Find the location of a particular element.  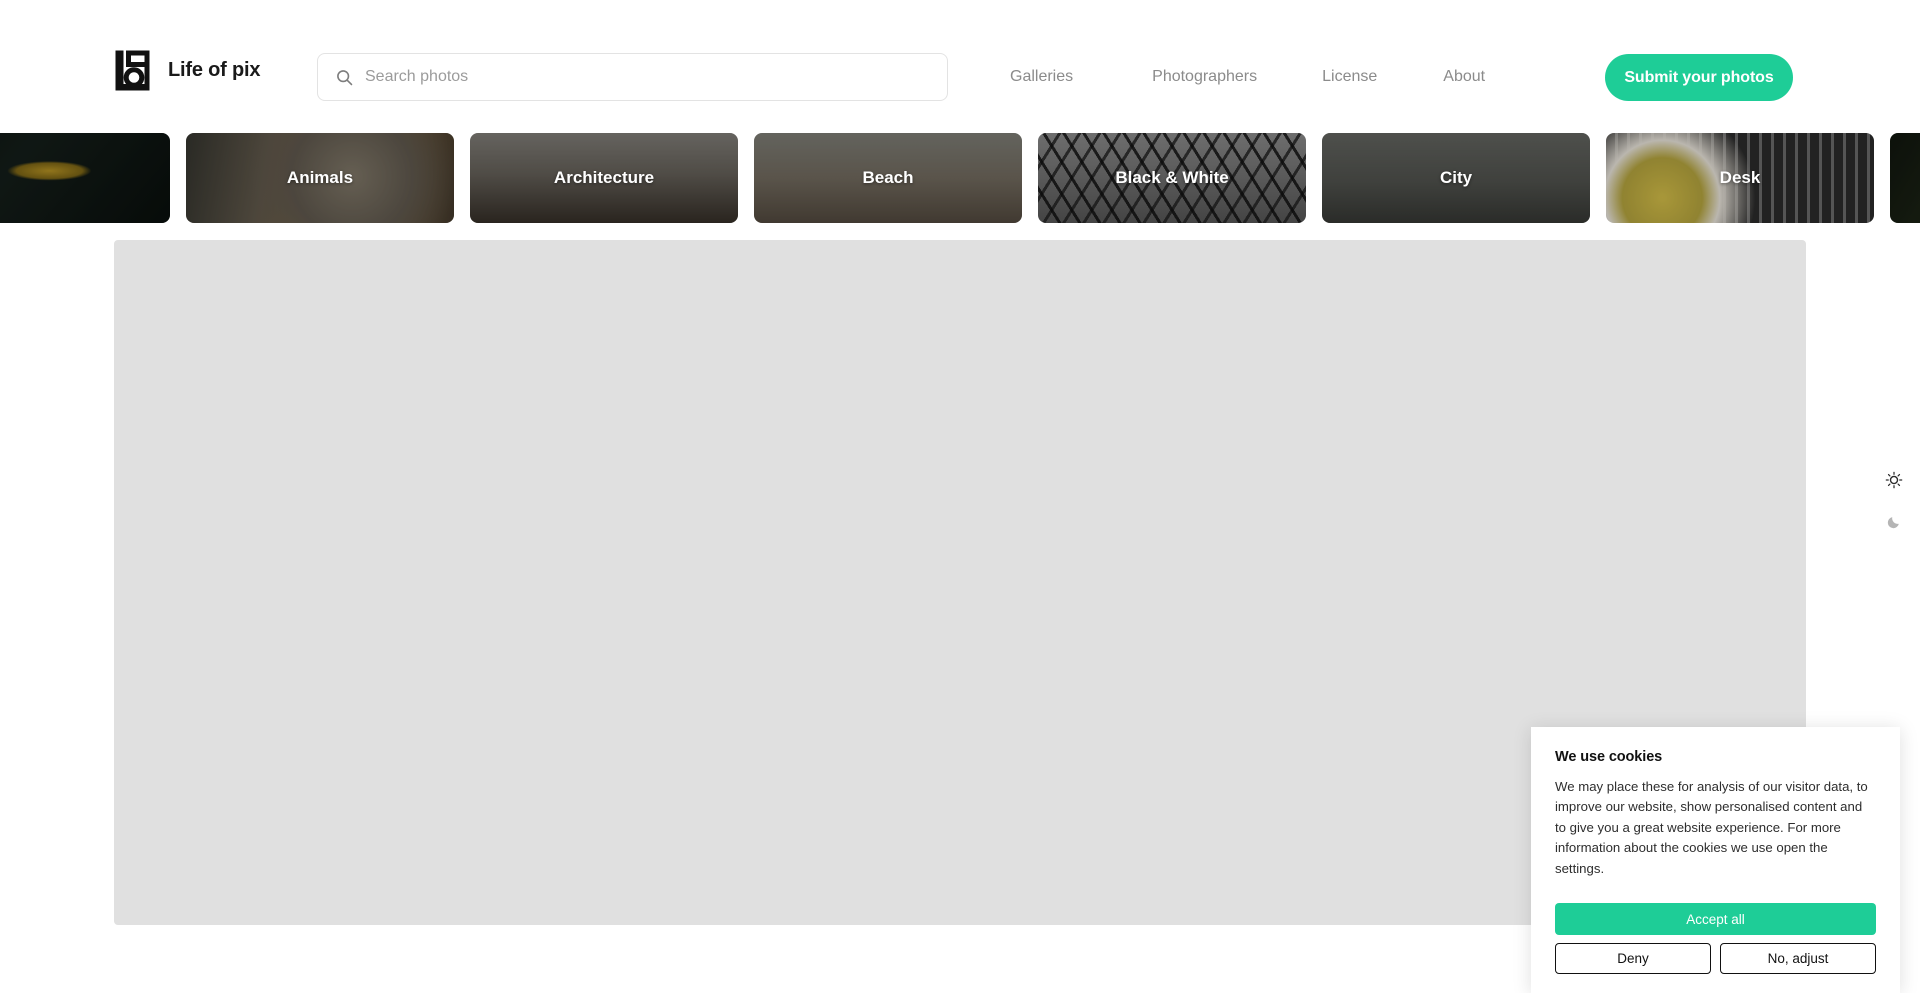

category-label: Desk is located at coordinates (1740, 177).